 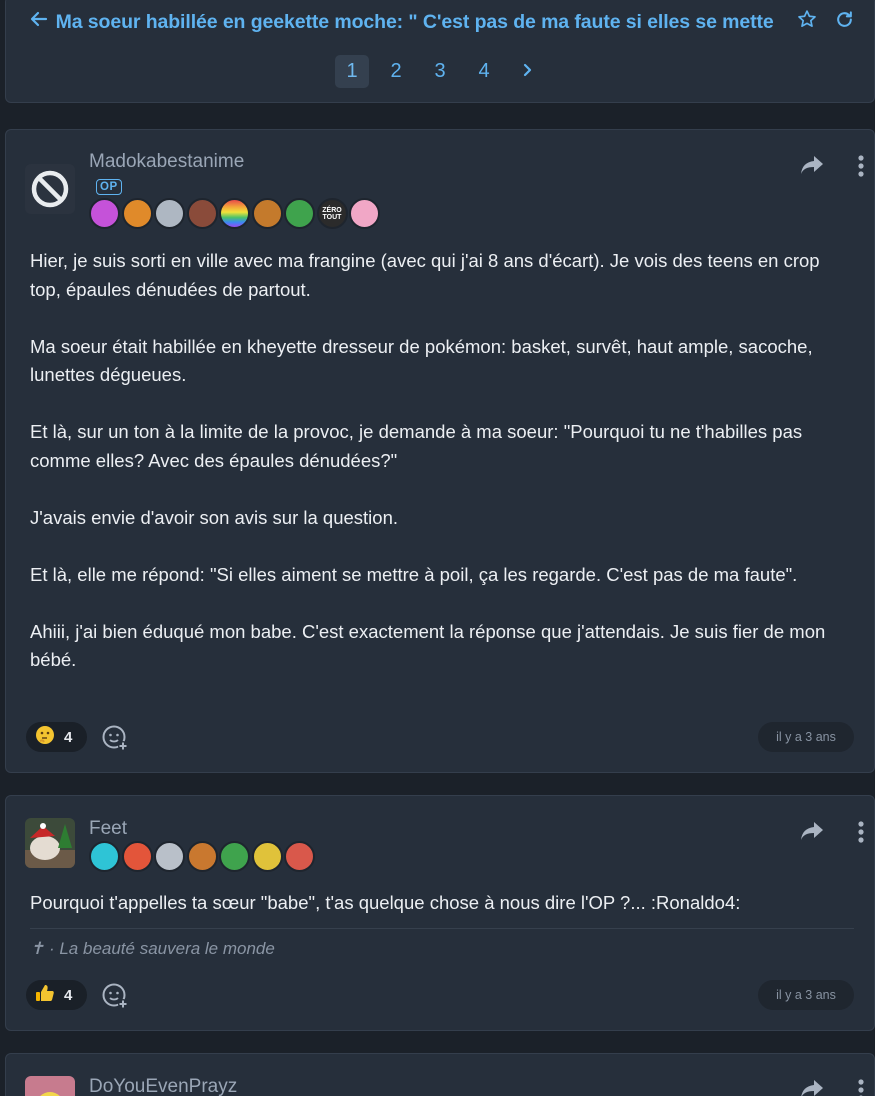 I want to click on pagination: 1 2 3 4, so click(x=440, y=71).